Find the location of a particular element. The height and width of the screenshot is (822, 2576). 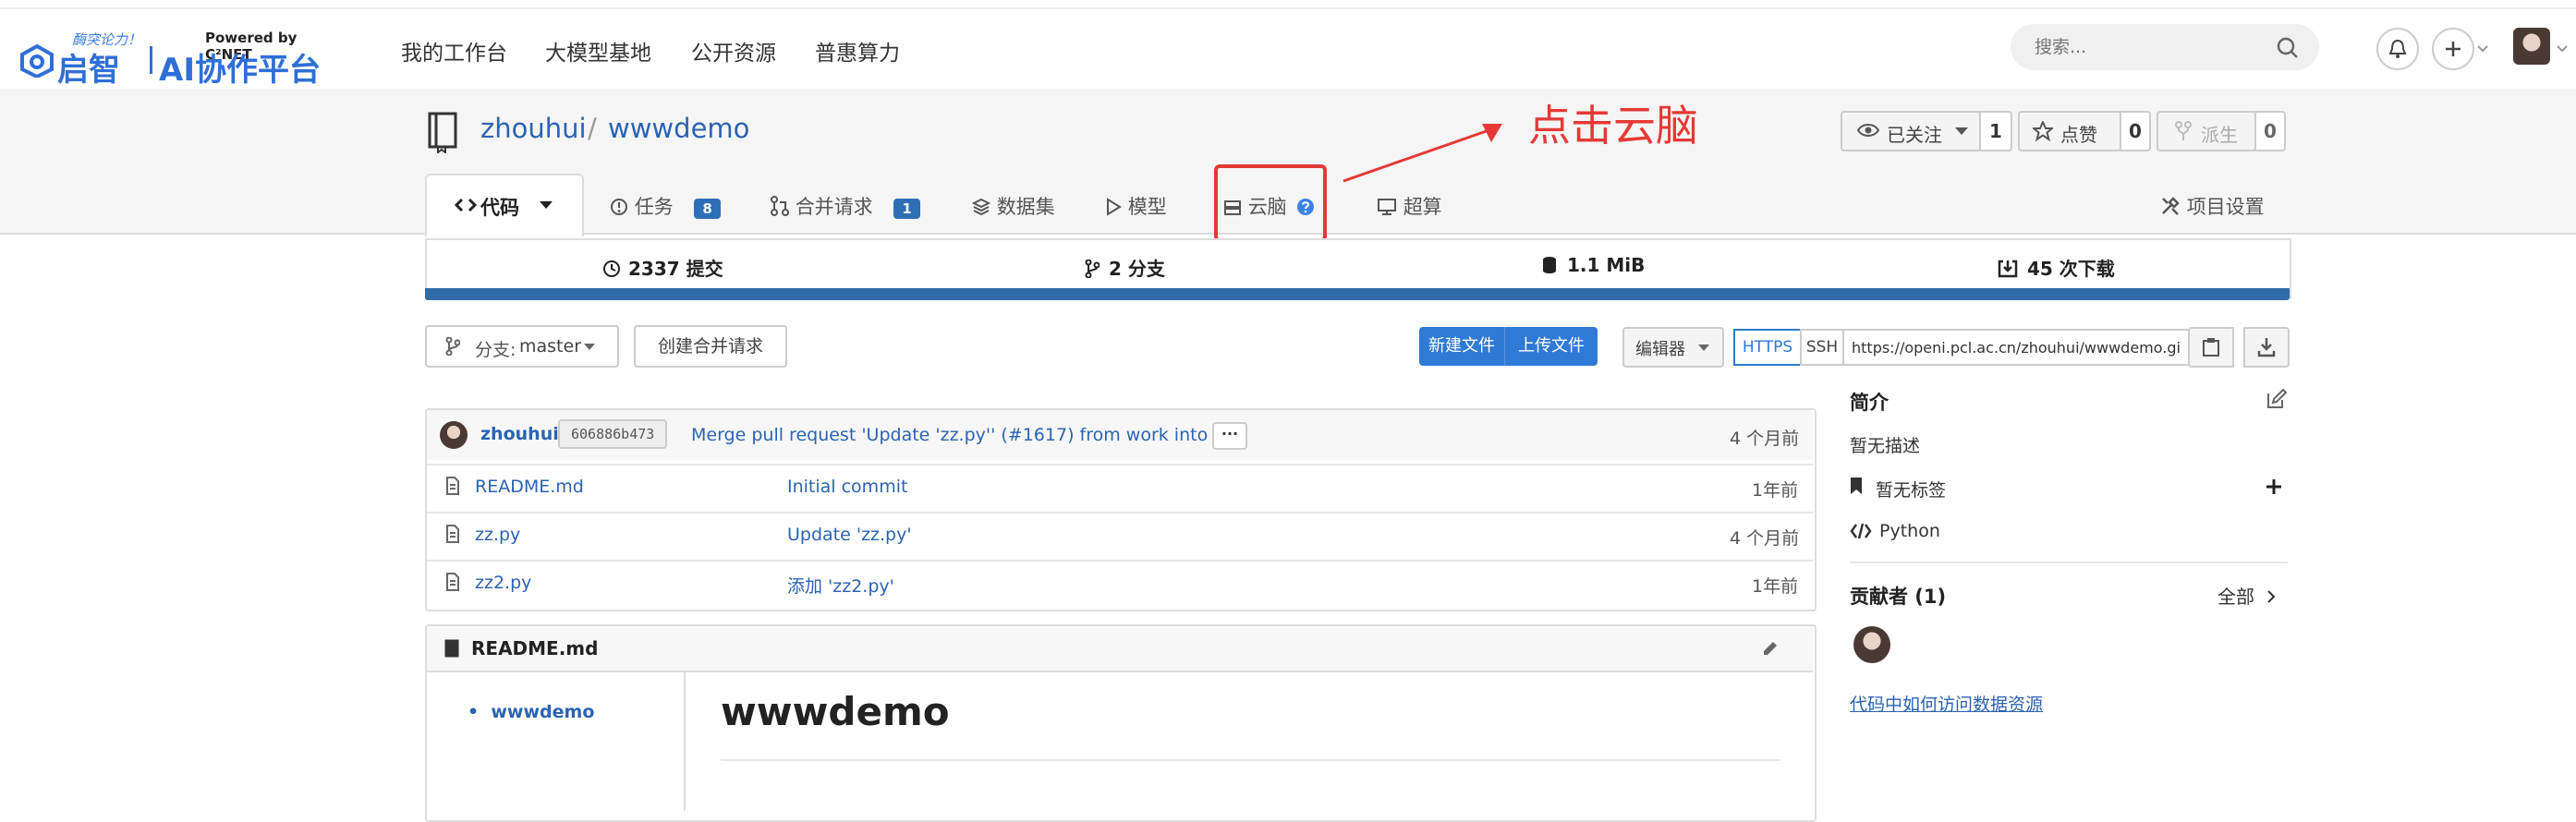

tab-models: 模型 is located at coordinates (1136, 206).